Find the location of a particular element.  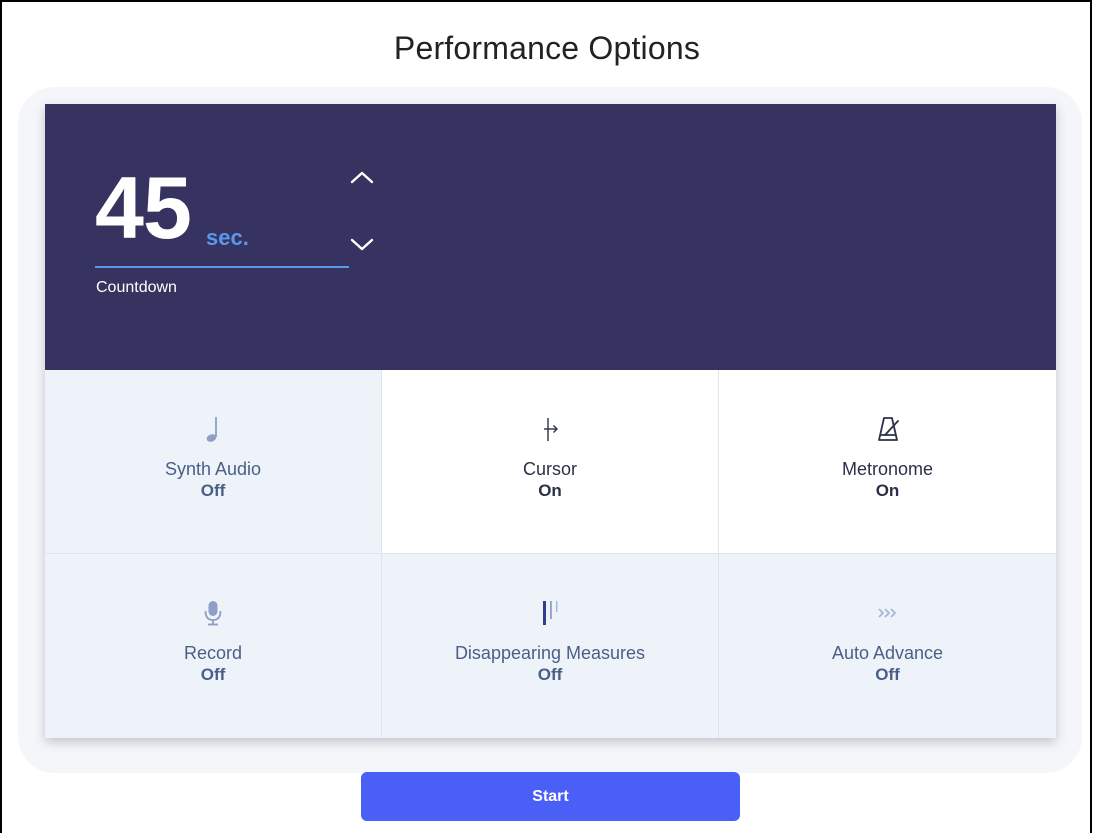

synth-audio-toggle: Synth Audio Off is located at coordinates (213, 462).